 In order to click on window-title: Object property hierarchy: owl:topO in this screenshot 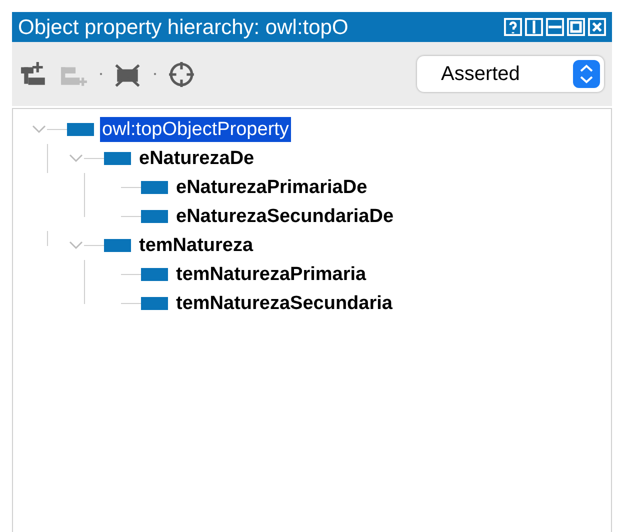, I will do `click(184, 27)`.